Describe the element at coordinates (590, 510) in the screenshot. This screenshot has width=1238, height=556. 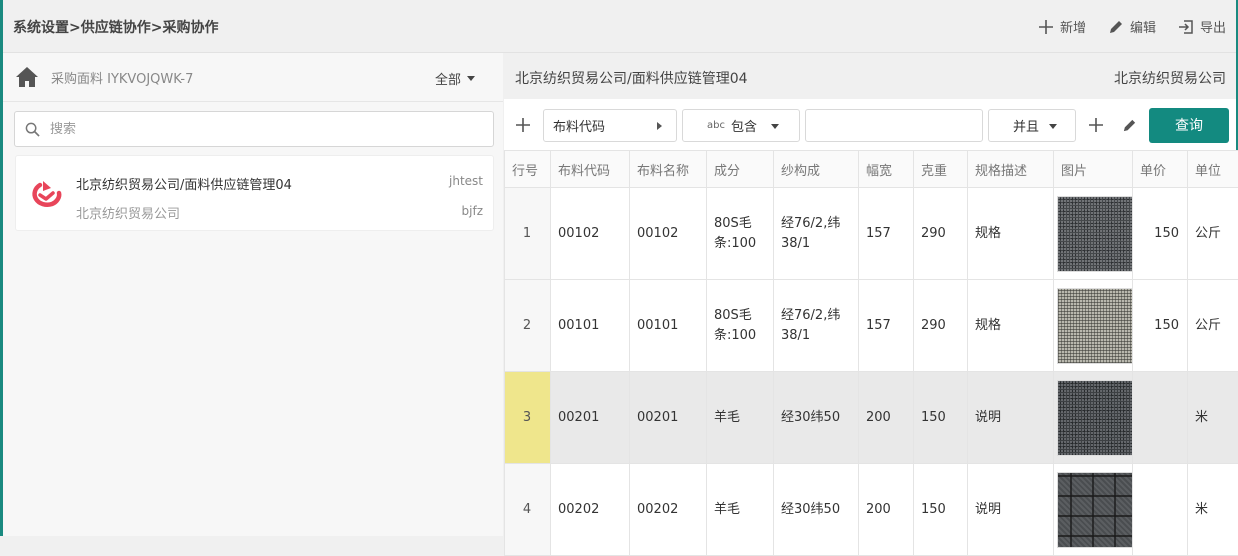
I see `cell-code: 00202` at that location.